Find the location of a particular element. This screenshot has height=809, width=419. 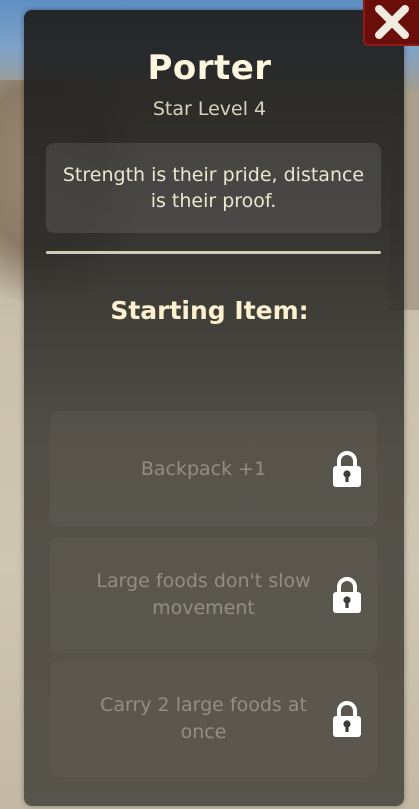

close-button is located at coordinates (391, 23).